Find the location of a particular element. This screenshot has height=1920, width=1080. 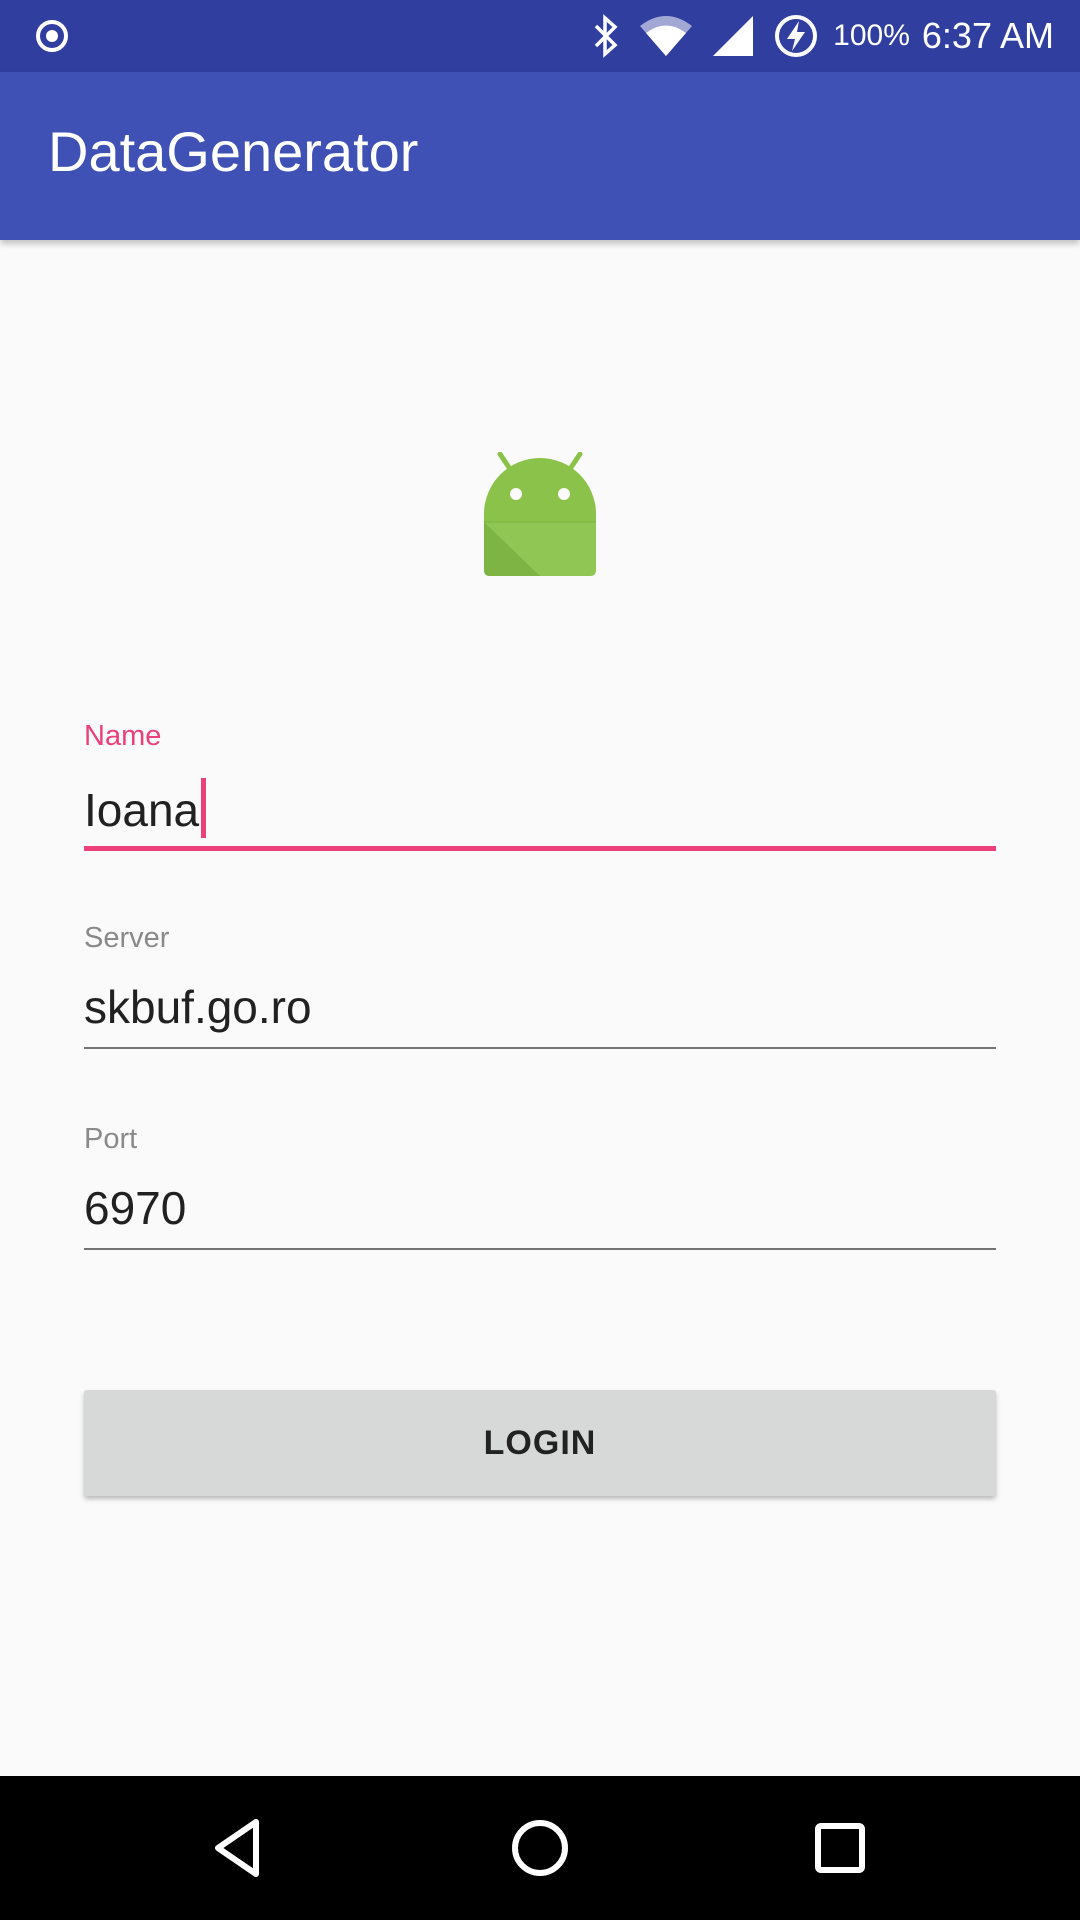

name-input: Ioana is located at coordinates (145, 808).